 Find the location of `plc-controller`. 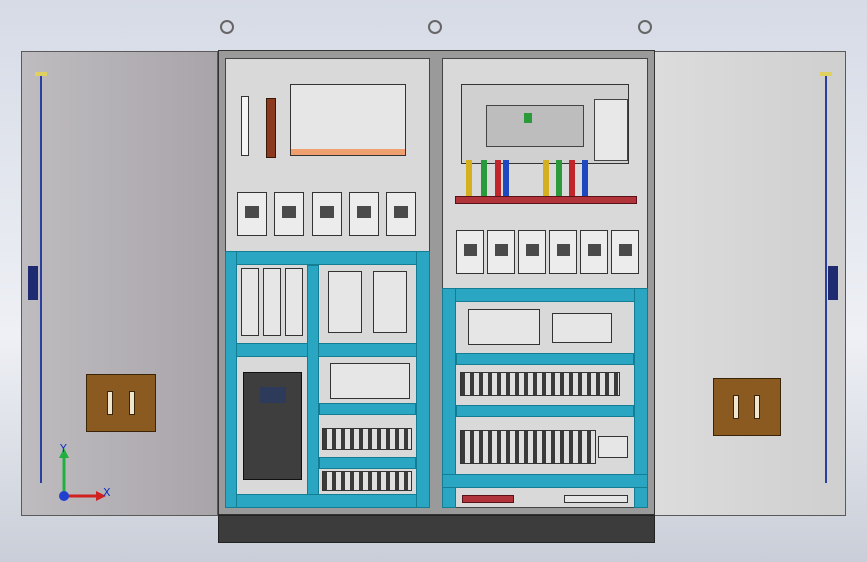

plc-controller is located at coordinates (545, 124).